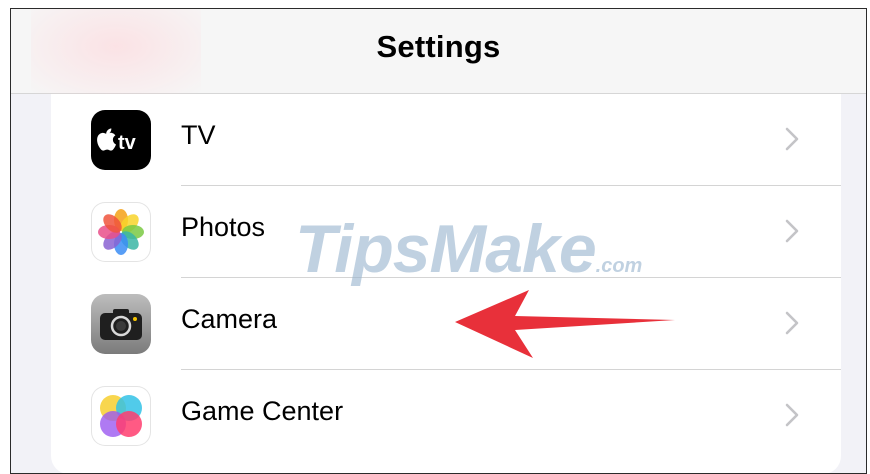 Image resolution: width=870 pixels, height=474 pixels. What do you see at coordinates (198, 135) in the screenshot?
I see `row-label: TV` at bounding box center [198, 135].